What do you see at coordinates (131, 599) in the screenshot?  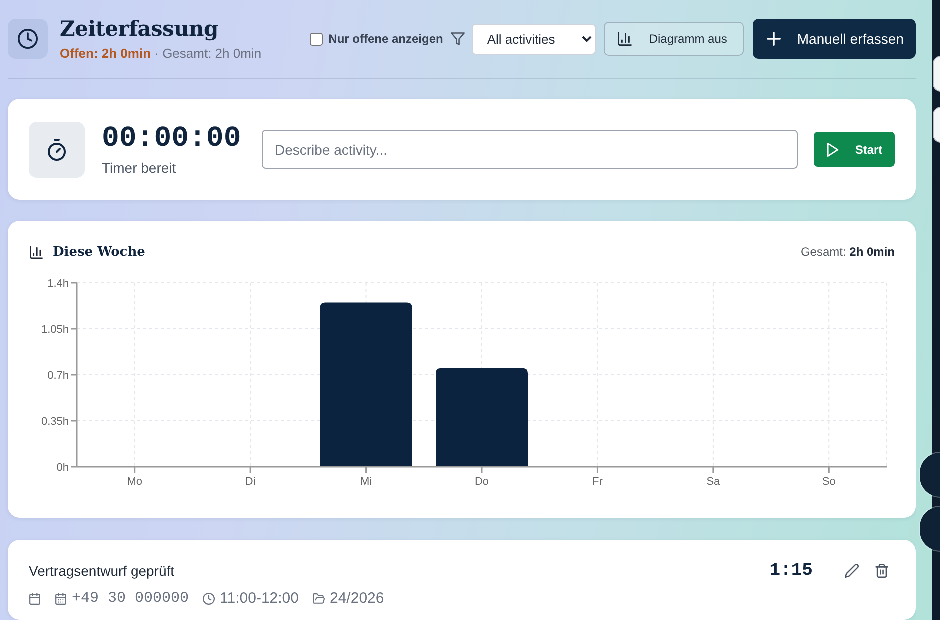 I see `entry-detail: +49 30 000000` at bounding box center [131, 599].